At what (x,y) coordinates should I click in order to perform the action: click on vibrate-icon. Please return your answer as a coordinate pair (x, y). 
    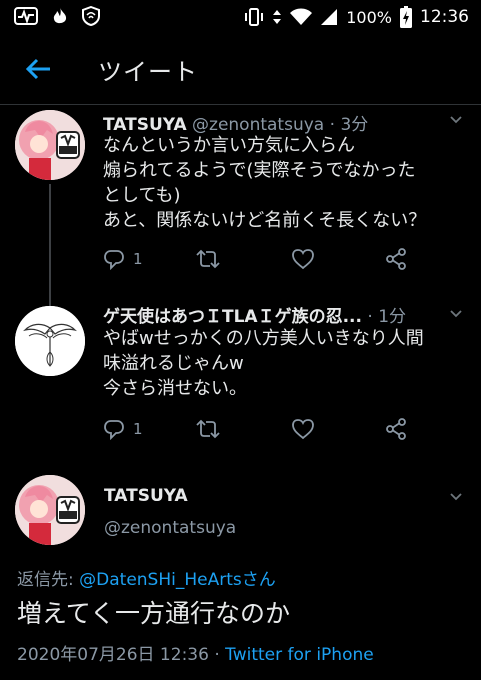
    Looking at the image, I should click on (254, 17).